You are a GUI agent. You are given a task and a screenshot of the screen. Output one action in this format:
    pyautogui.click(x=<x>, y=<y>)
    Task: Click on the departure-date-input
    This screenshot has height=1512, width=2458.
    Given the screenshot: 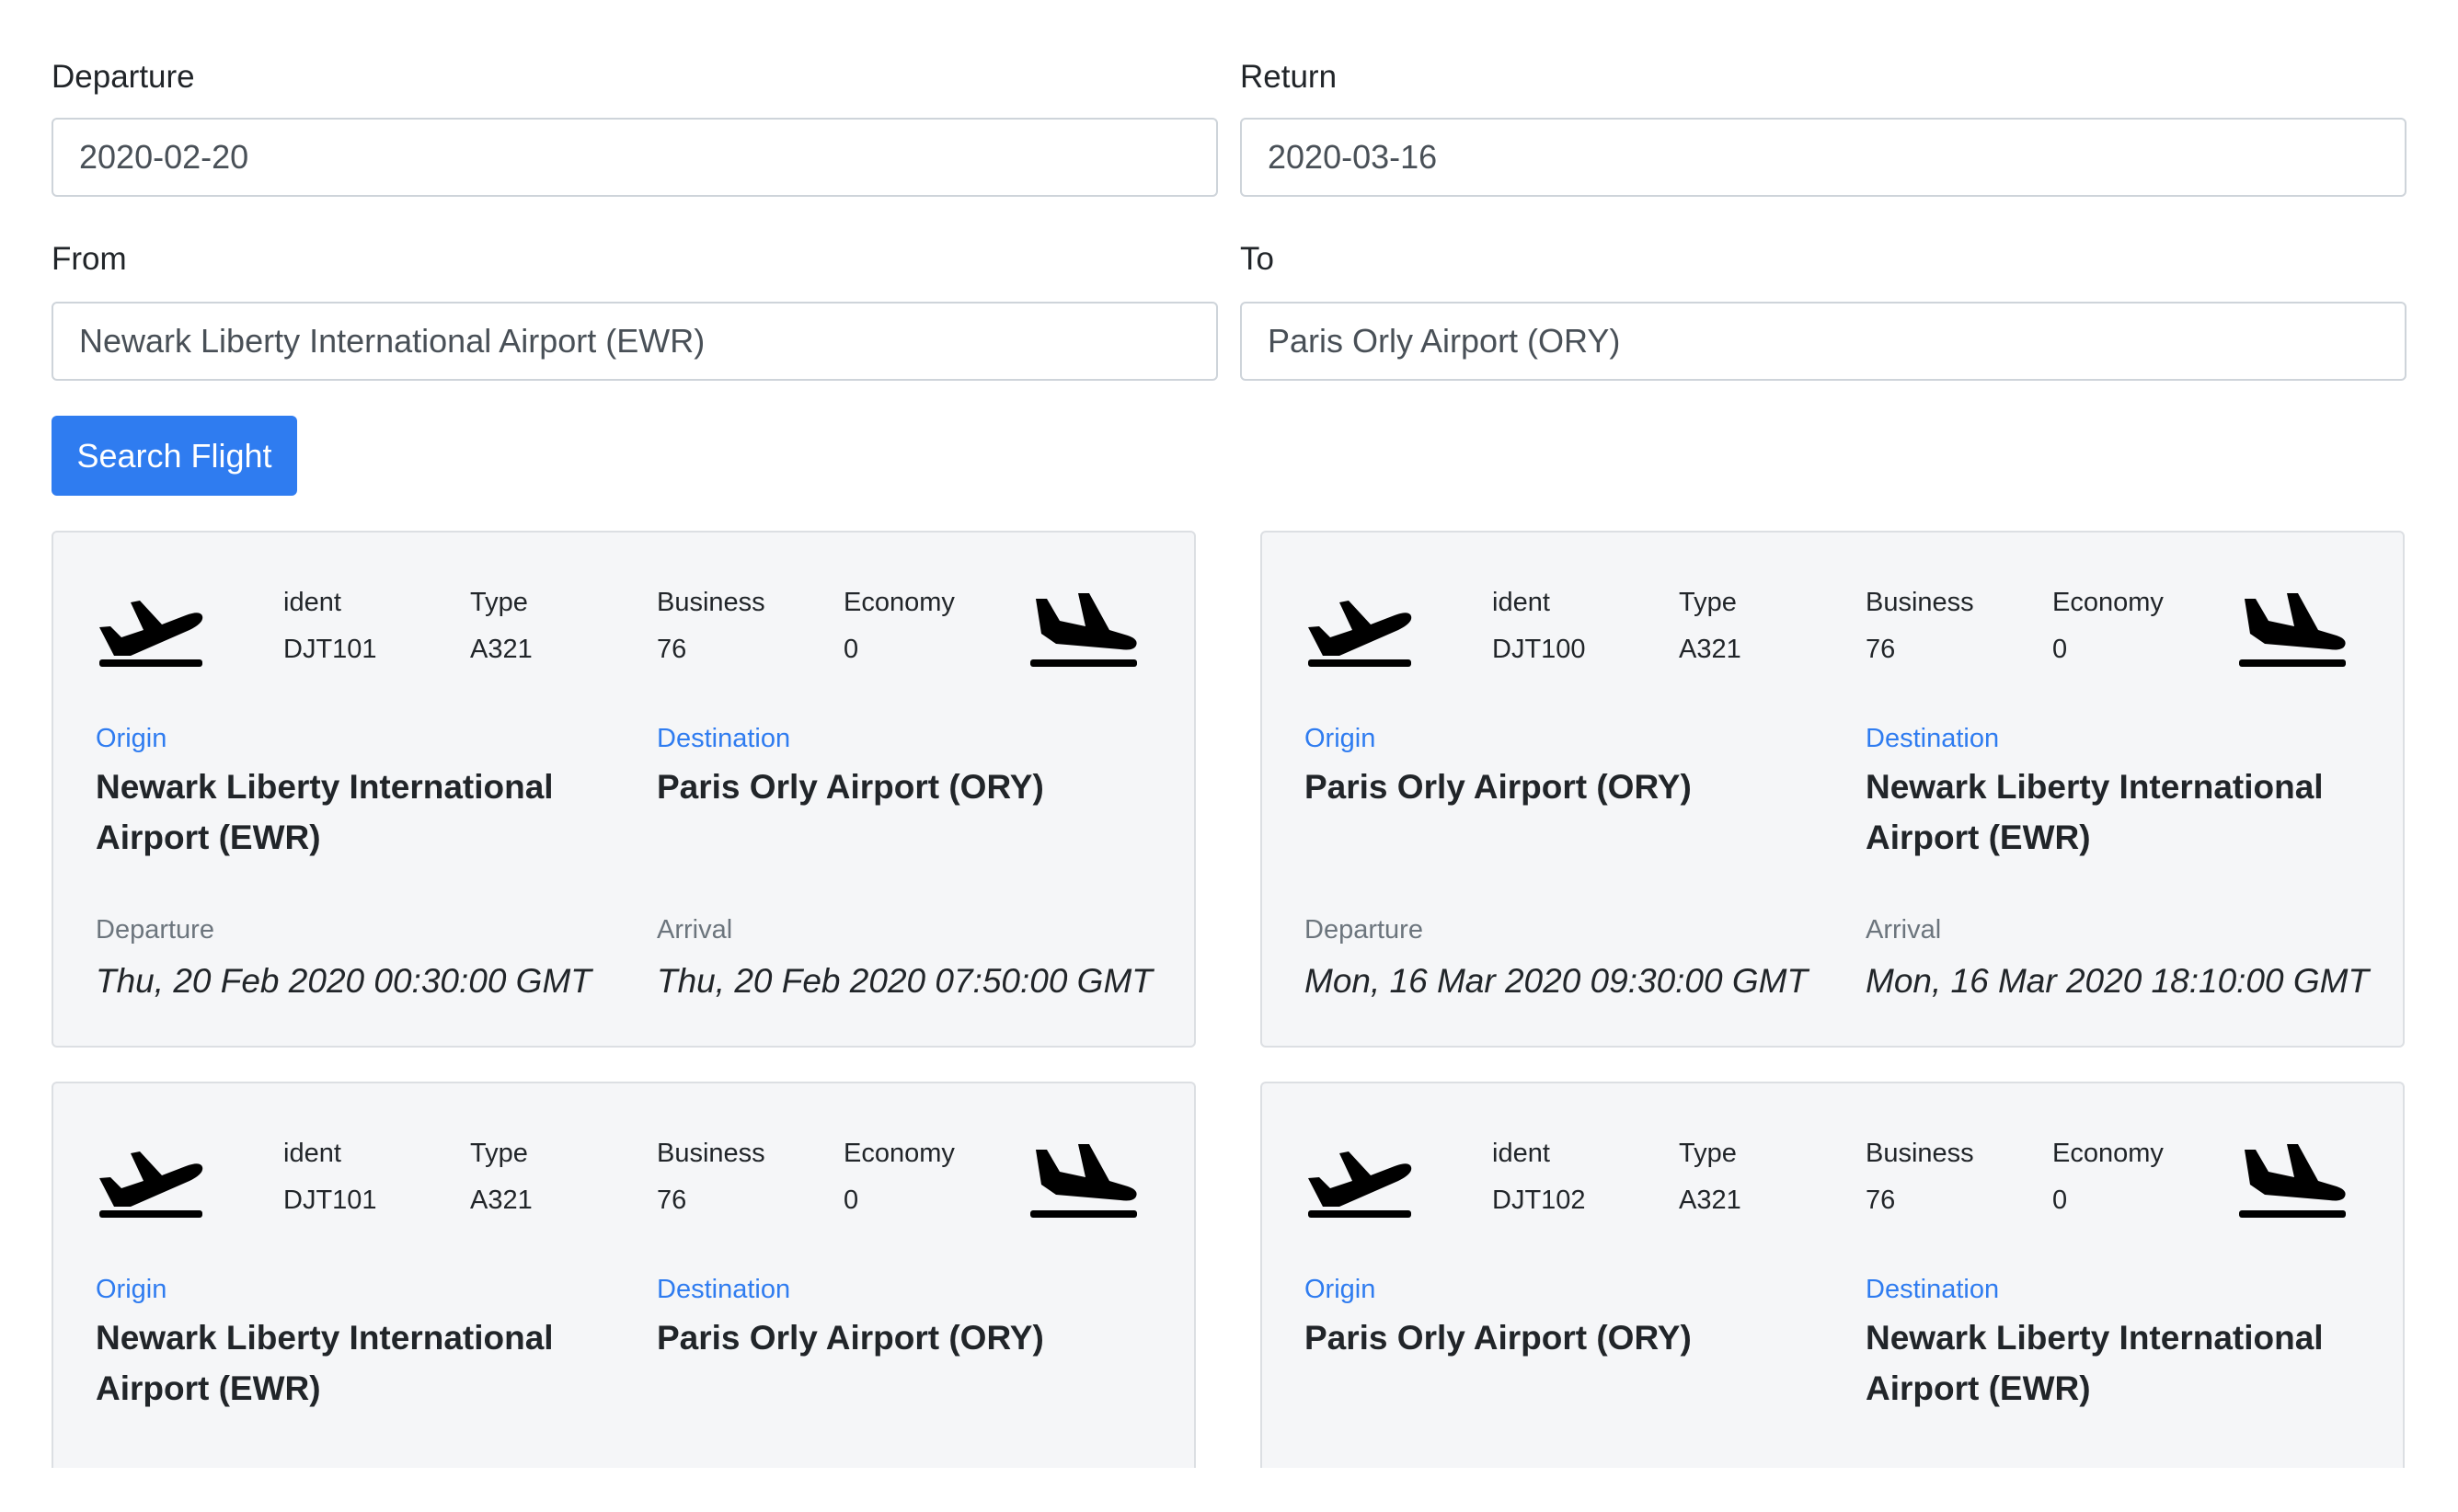 What is the action you would take?
    pyautogui.click(x=635, y=157)
    